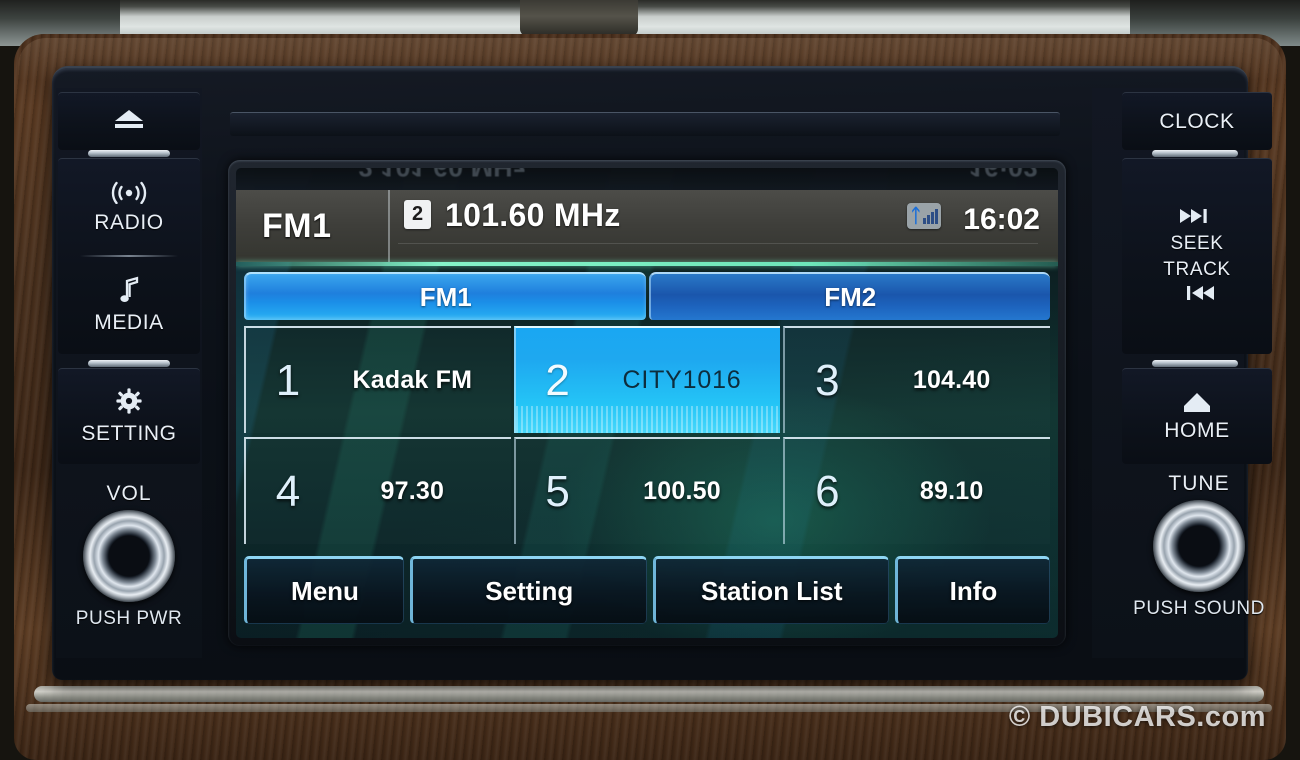 Image resolution: width=1300 pixels, height=760 pixels. What do you see at coordinates (951, 491) in the screenshot?
I see `preset-6-label: 89.10` at bounding box center [951, 491].